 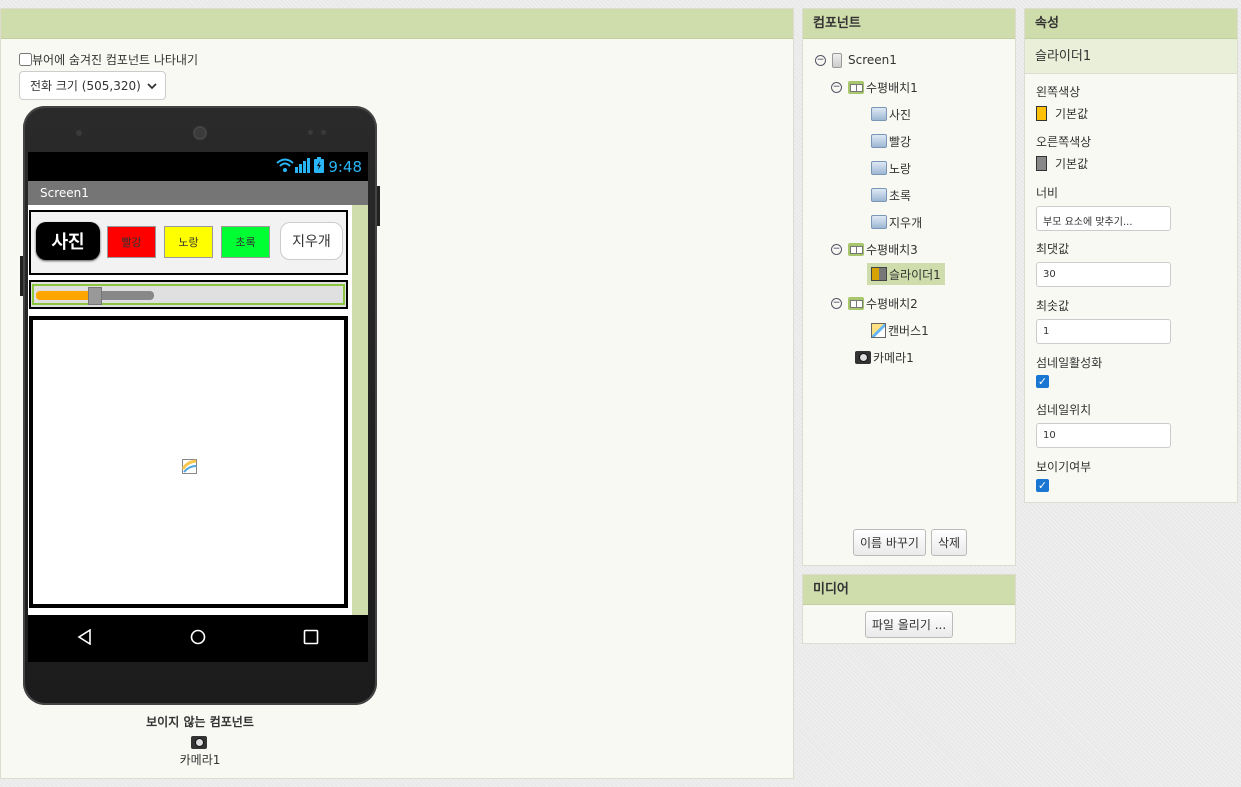 What do you see at coordinates (1069, 363) in the screenshot?
I see `prop-label: 섬네일활성화` at bounding box center [1069, 363].